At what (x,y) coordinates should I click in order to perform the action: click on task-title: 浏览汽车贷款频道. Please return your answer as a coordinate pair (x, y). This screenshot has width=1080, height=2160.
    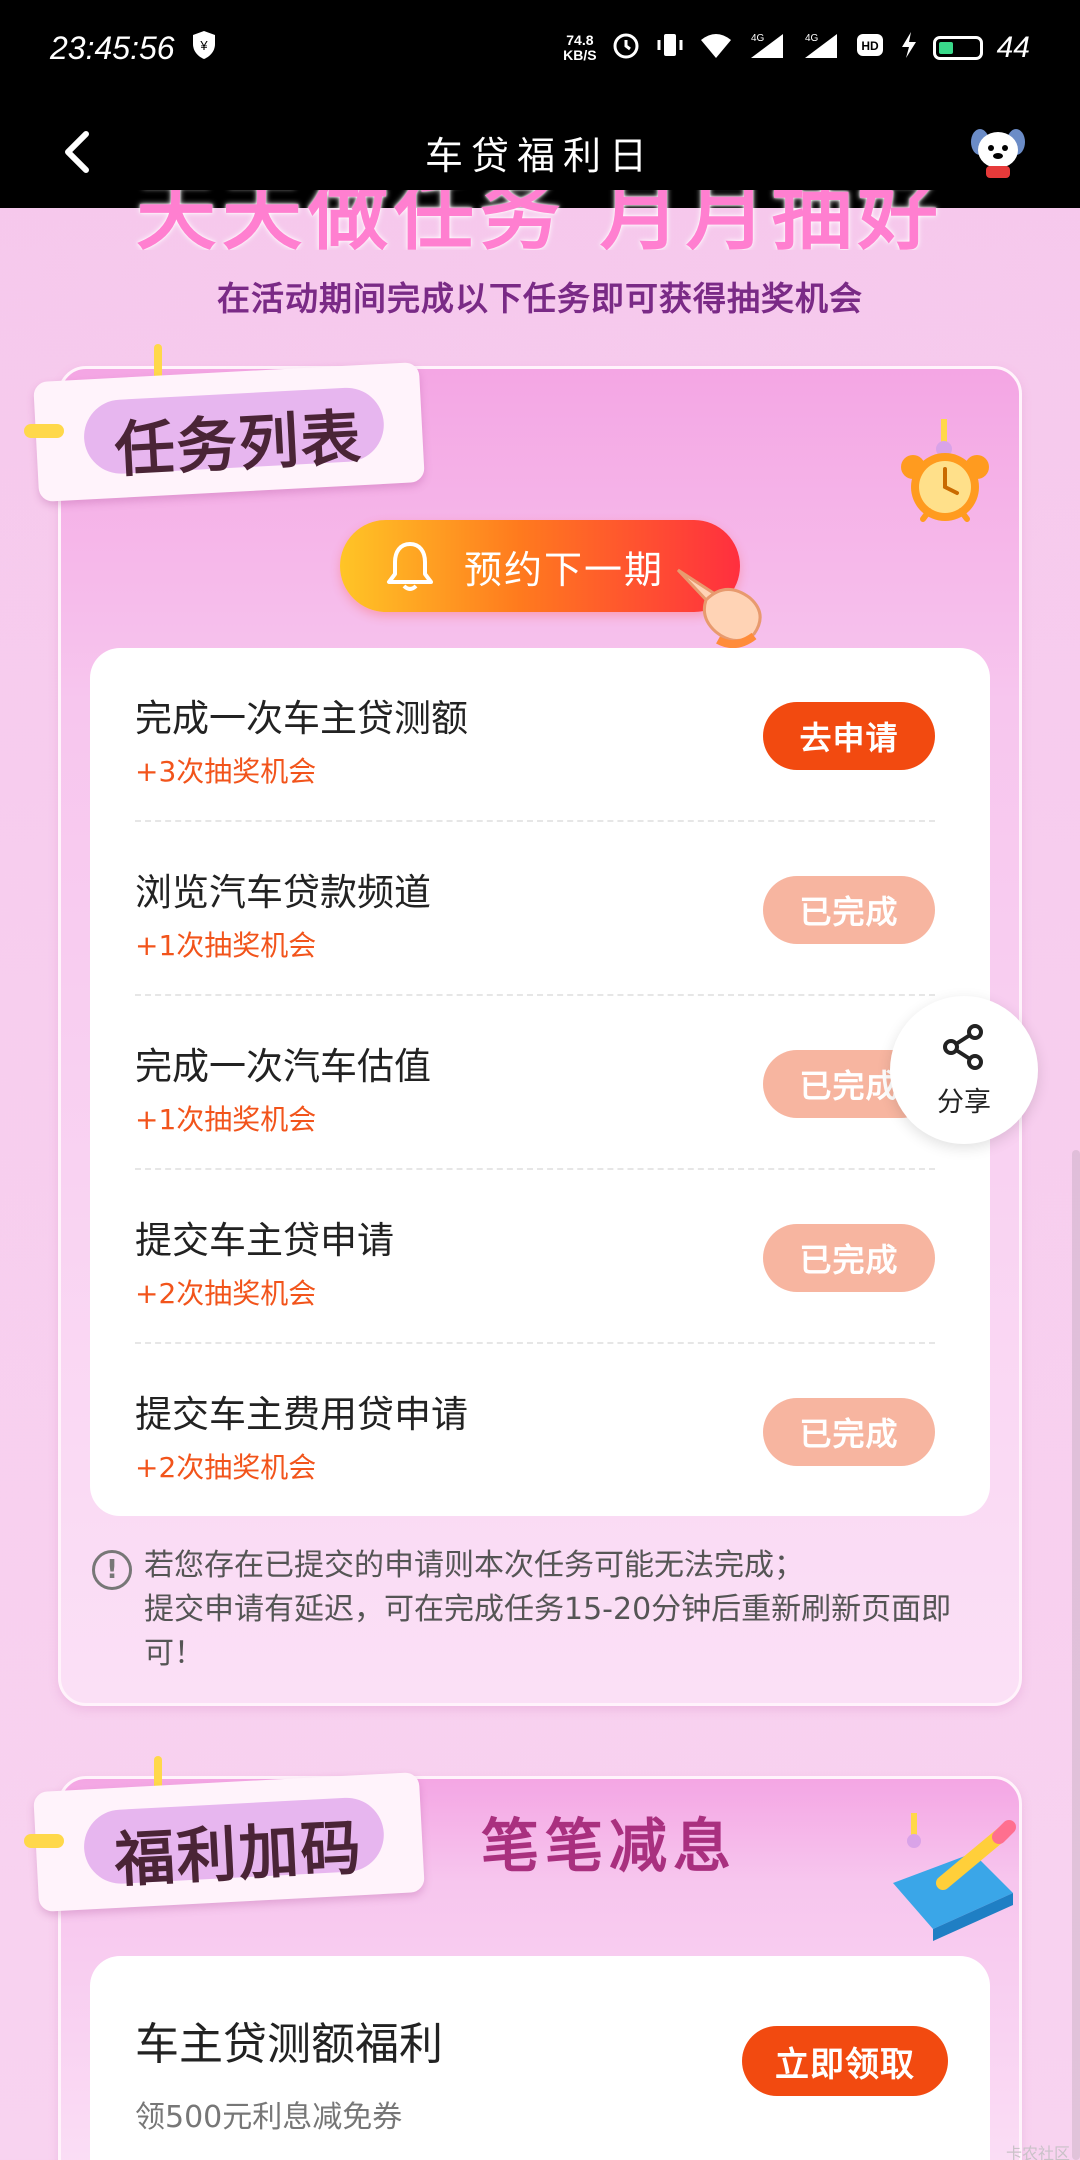
    Looking at the image, I should click on (283, 892).